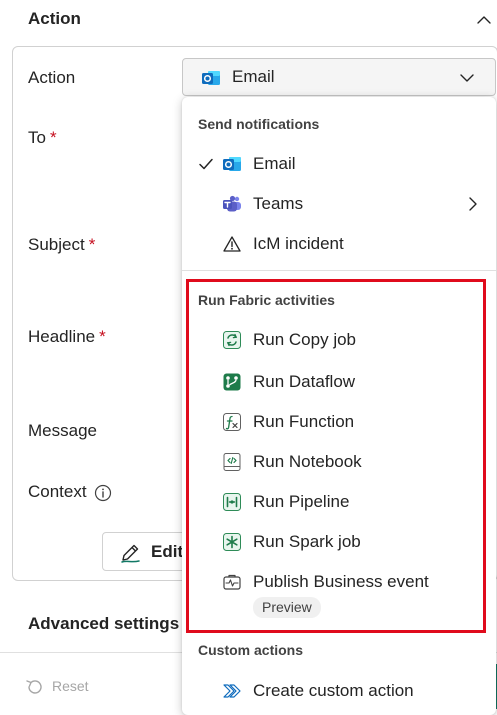  I want to click on action-dropdown: Email, so click(339, 77).